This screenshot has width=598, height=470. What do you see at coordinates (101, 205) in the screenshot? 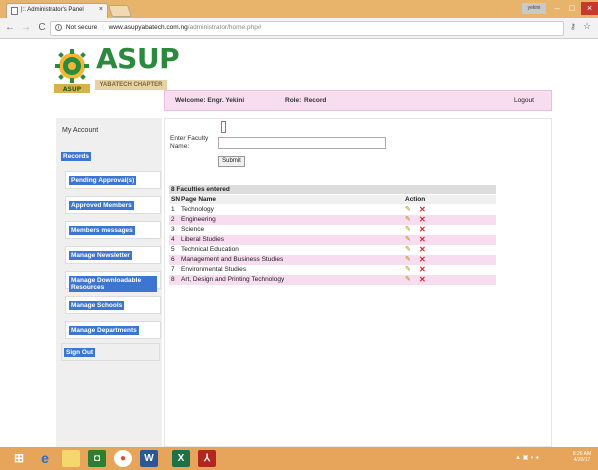
I see `sidebar-item-label: Approved Members` at bounding box center [101, 205].